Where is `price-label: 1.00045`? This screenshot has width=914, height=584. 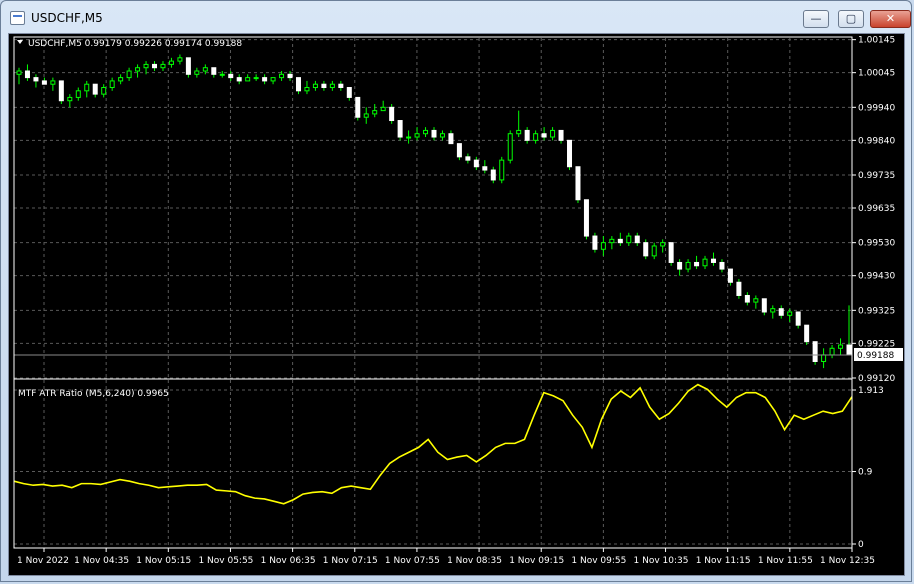
price-label: 1.00045 is located at coordinates (876, 74).